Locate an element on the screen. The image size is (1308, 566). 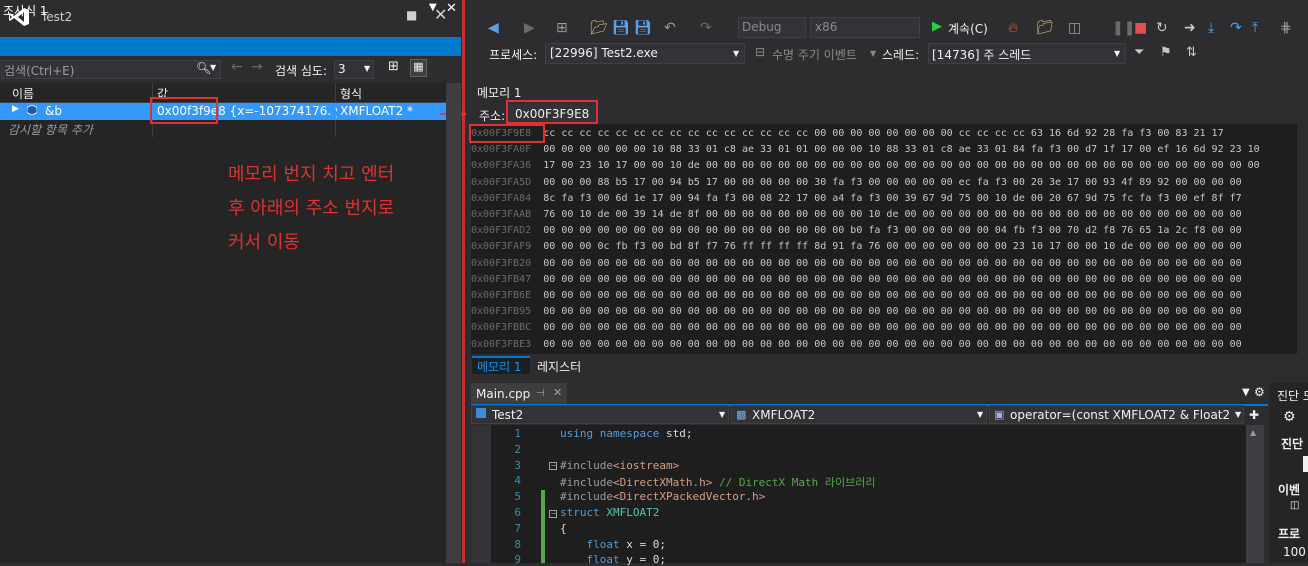
editor-scrollbar is located at coordinates (1255, 494).